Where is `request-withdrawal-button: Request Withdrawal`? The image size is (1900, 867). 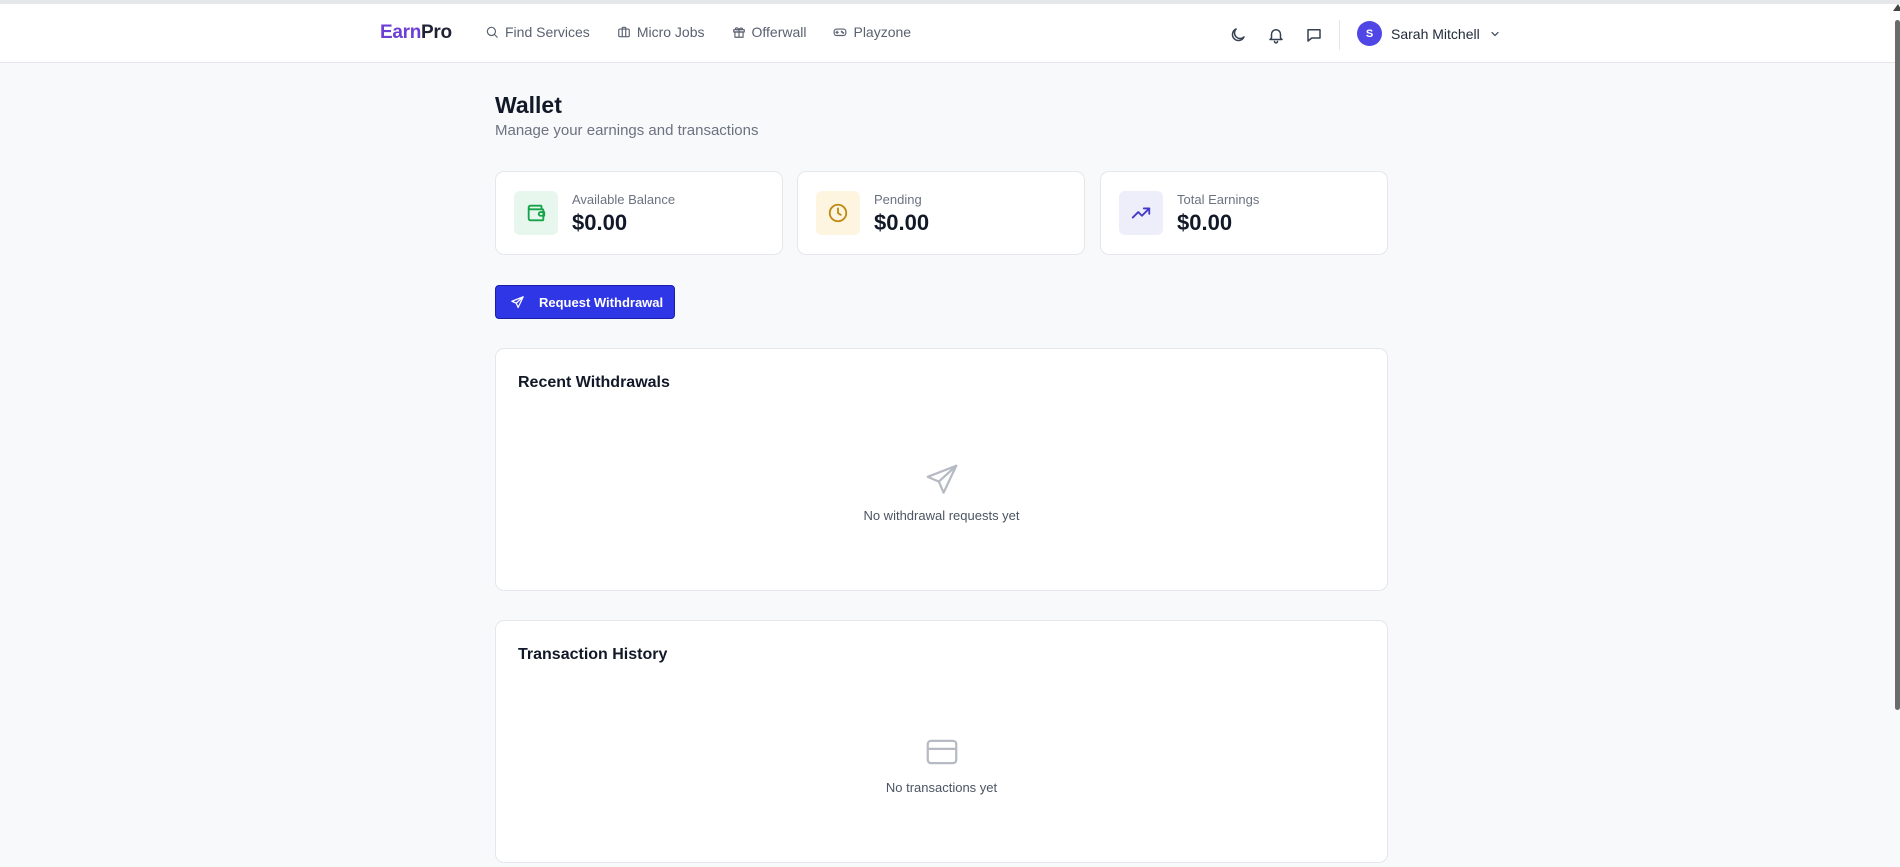
request-withdrawal-button: Request Withdrawal is located at coordinates (585, 302).